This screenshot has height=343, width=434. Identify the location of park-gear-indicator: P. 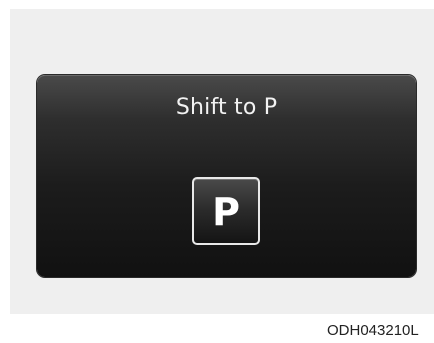
(226, 211).